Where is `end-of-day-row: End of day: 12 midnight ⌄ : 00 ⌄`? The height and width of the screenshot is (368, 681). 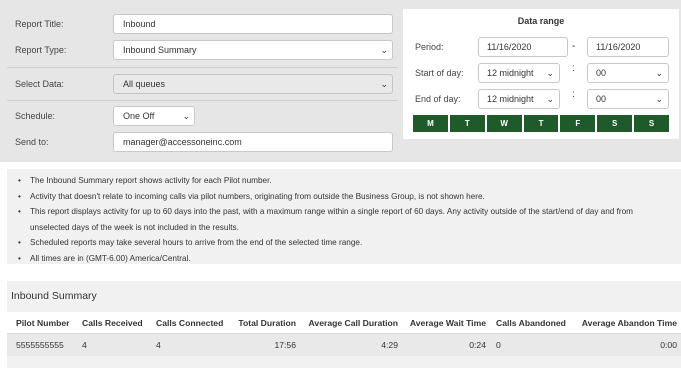
end-of-day-row: End of day: 12 midnight ⌄ : 00 ⌄ is located at coordinates (541, 99).